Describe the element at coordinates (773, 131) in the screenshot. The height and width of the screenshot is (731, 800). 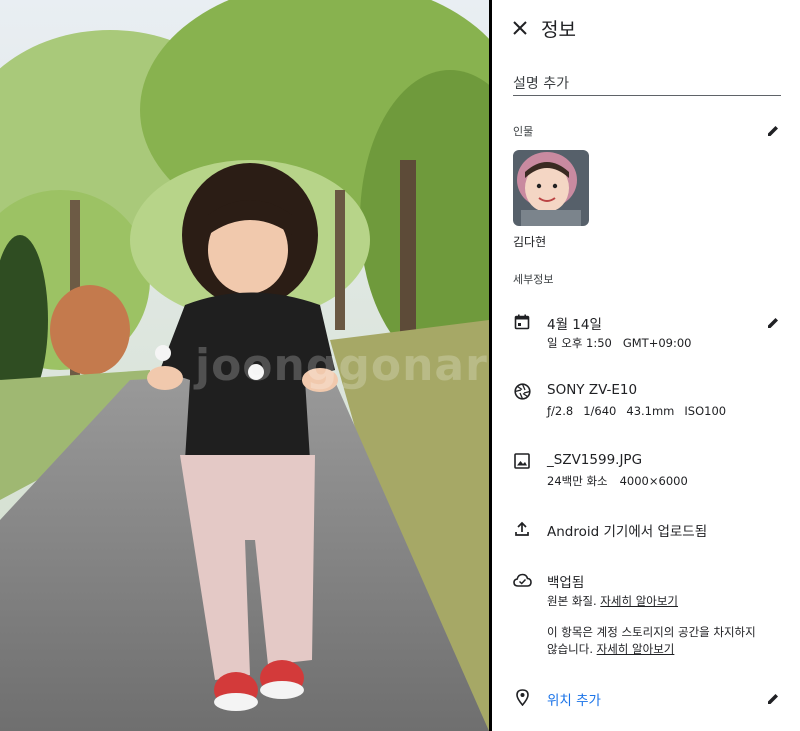
I see `edit-people-icon` at that location.